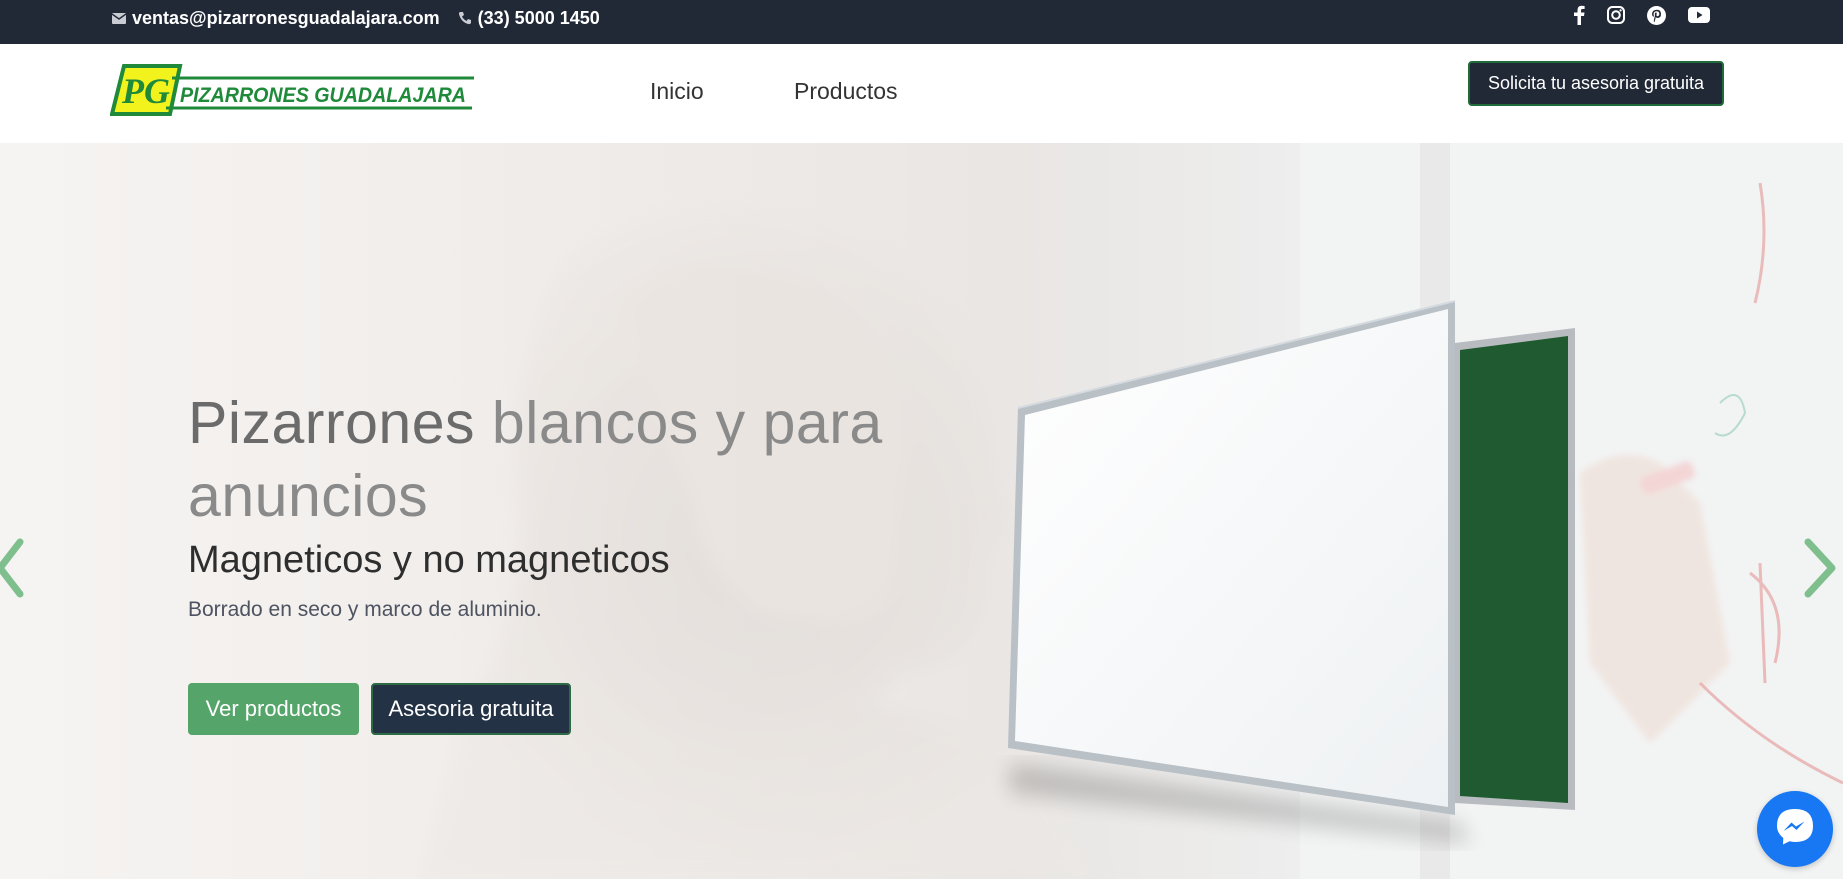  I want to click on nav-productos: Productos, so click(846, 91).